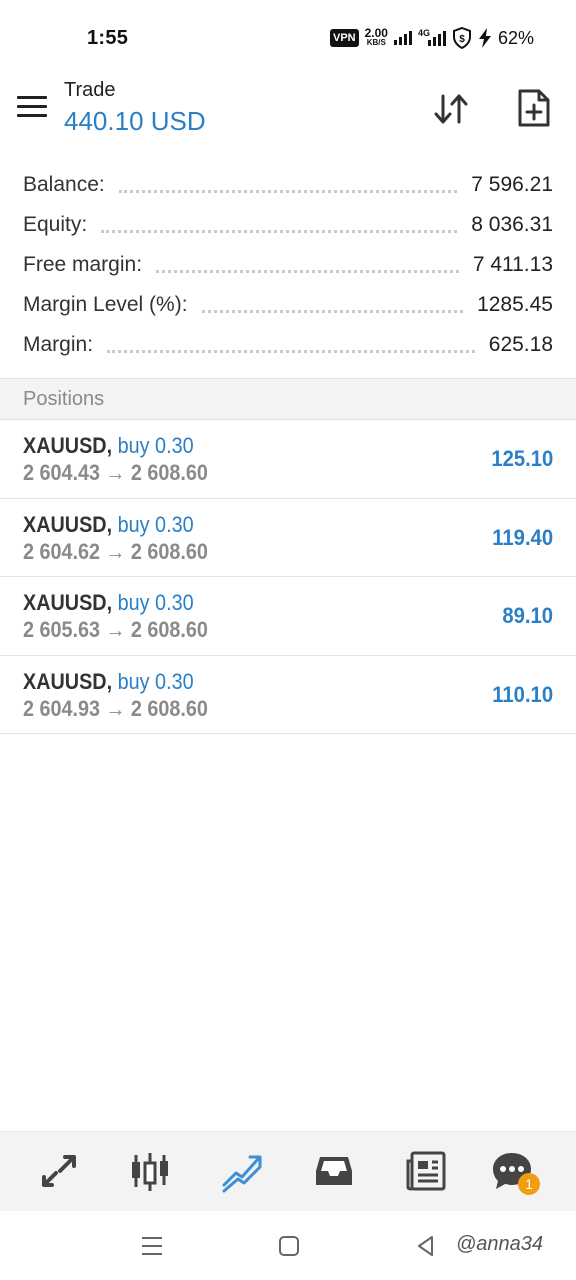 The width and height of the screenshot is (576, 1280). Describe the element at coordinates (90, 90) in the screenshot. I see `page-title: Trade` at that location.